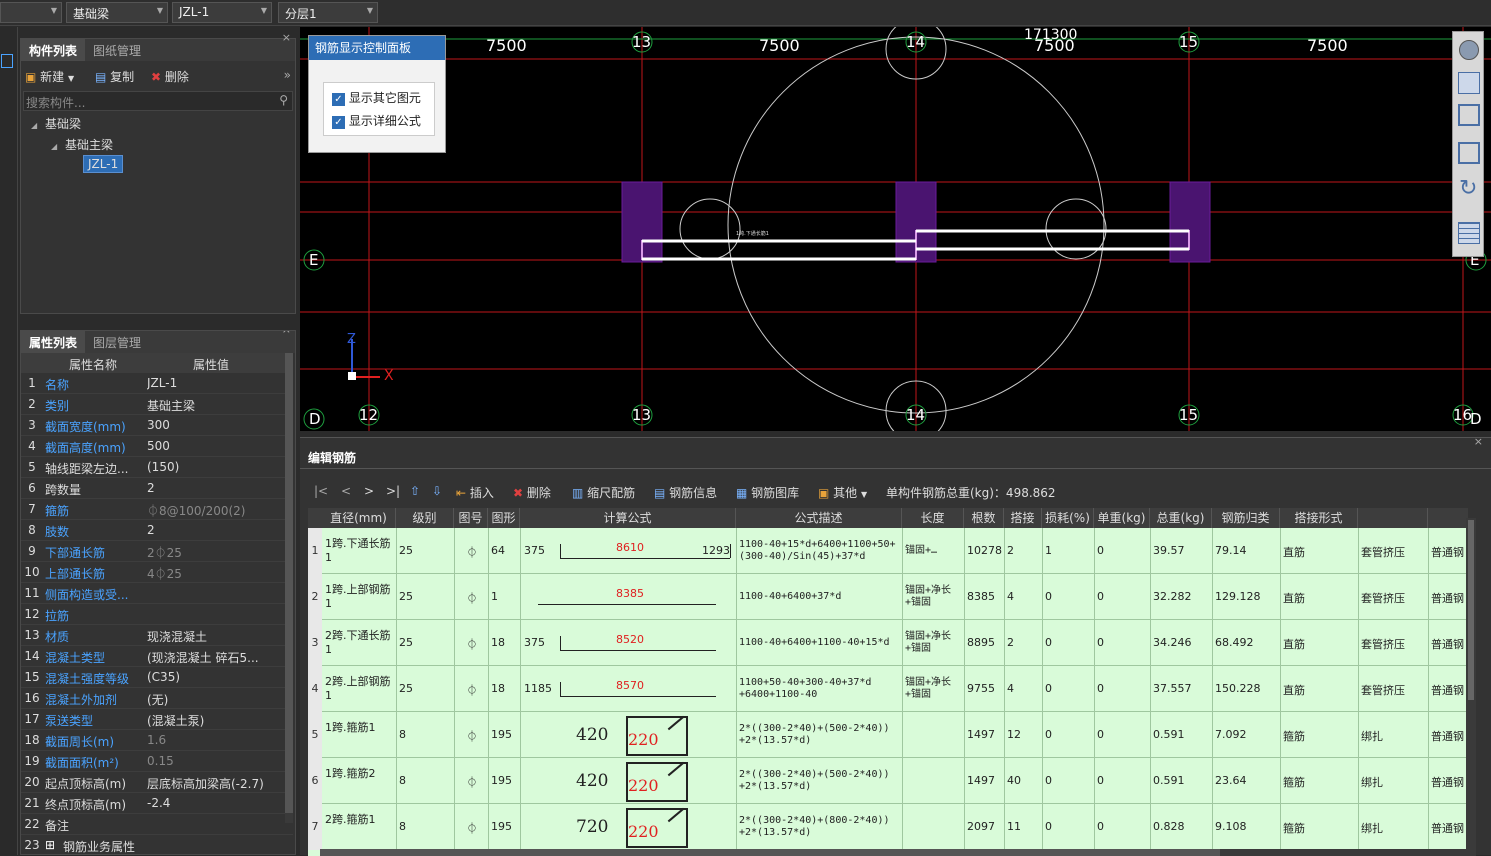 Image resolution: width=1491 pixels, height=856 pixels. Describe the element at coordinates (170, 76) in the screenshot. I see `delete-button: ✖ 删除` at that location.